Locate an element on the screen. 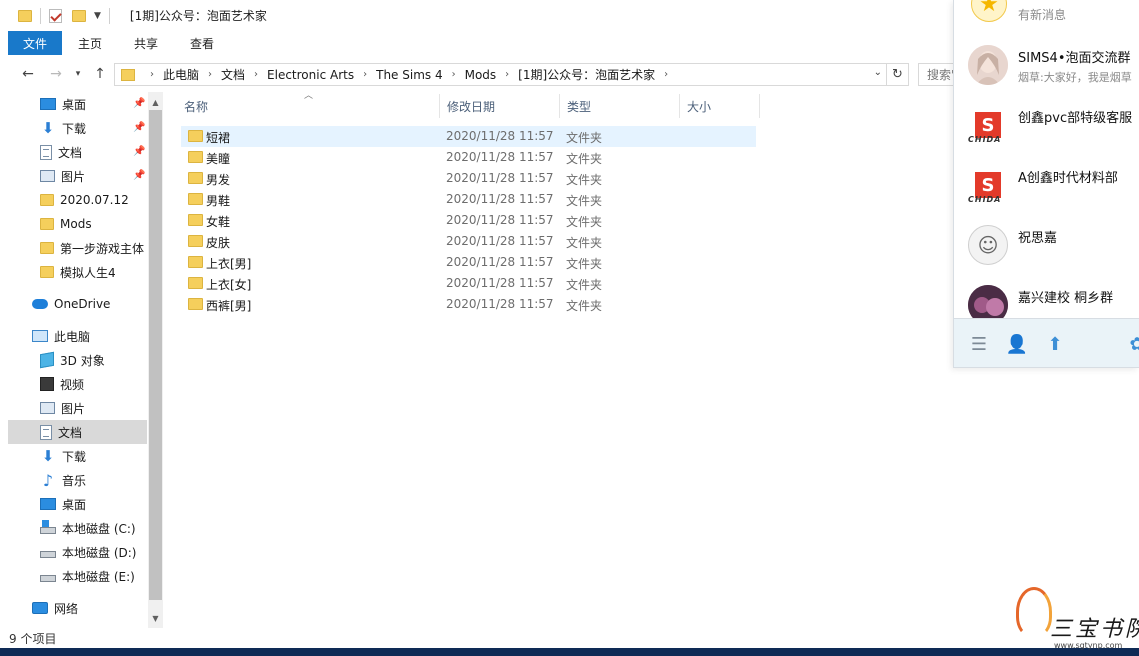  sidebar-item-this-pc: 此电脑 is located at coordinates (61, 336).